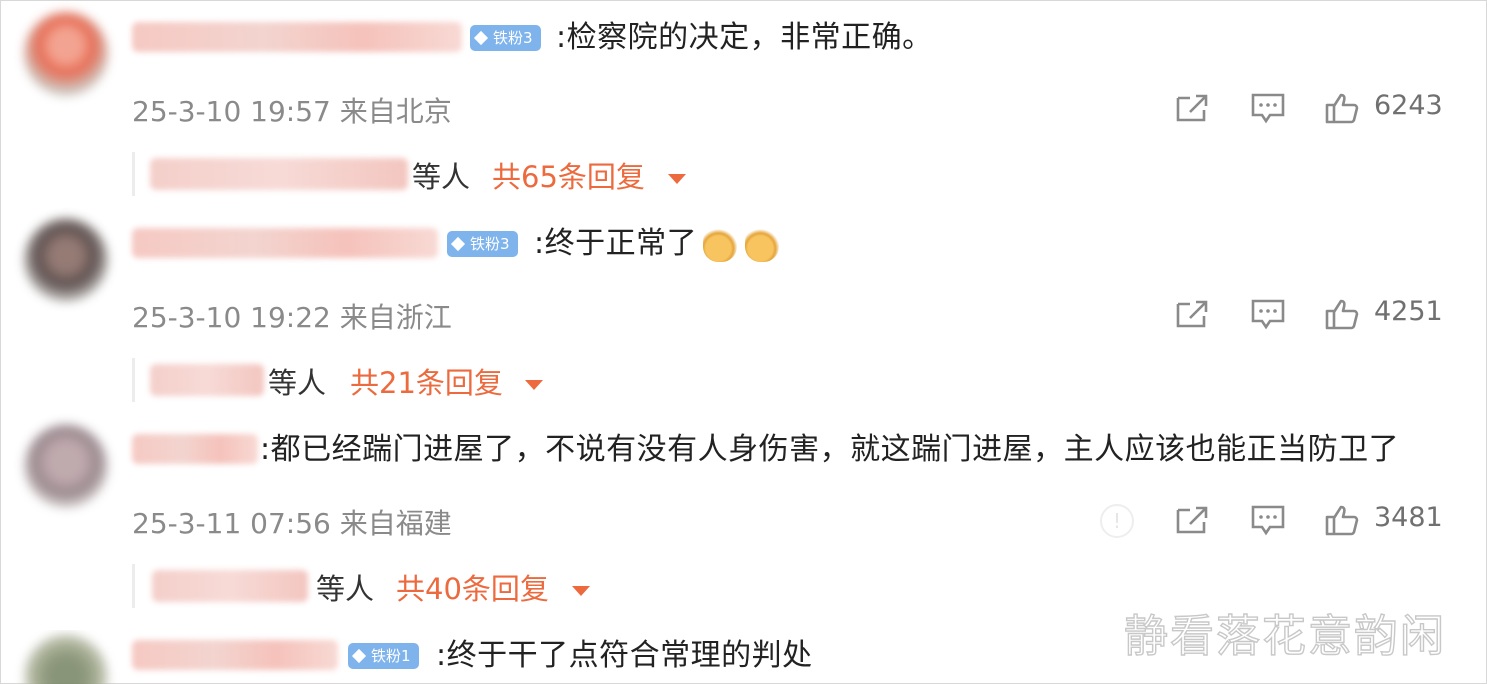 The image size is (1487, 684). What do you see at coordinates (1408, 311) in the screenshot?
I see `like-count: 4251` at bounding box center [1408, 311].